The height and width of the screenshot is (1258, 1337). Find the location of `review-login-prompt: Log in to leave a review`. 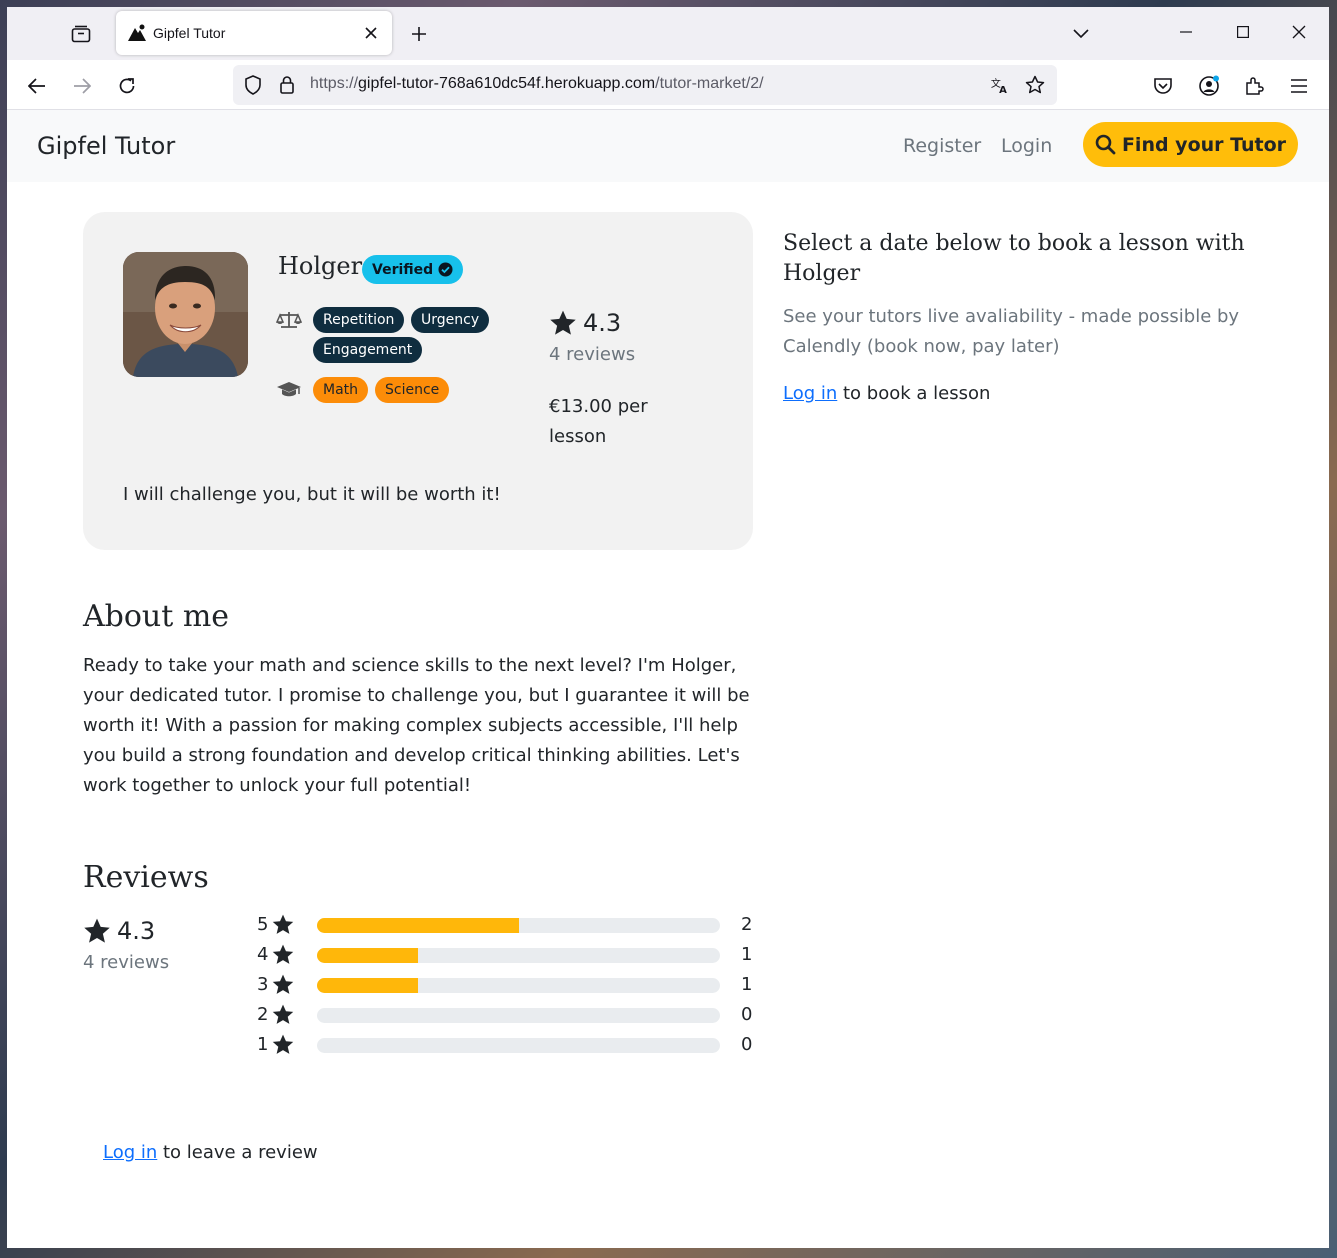

review-login-prompt: Log in to leave a review is located at coordinates (210, 1152).